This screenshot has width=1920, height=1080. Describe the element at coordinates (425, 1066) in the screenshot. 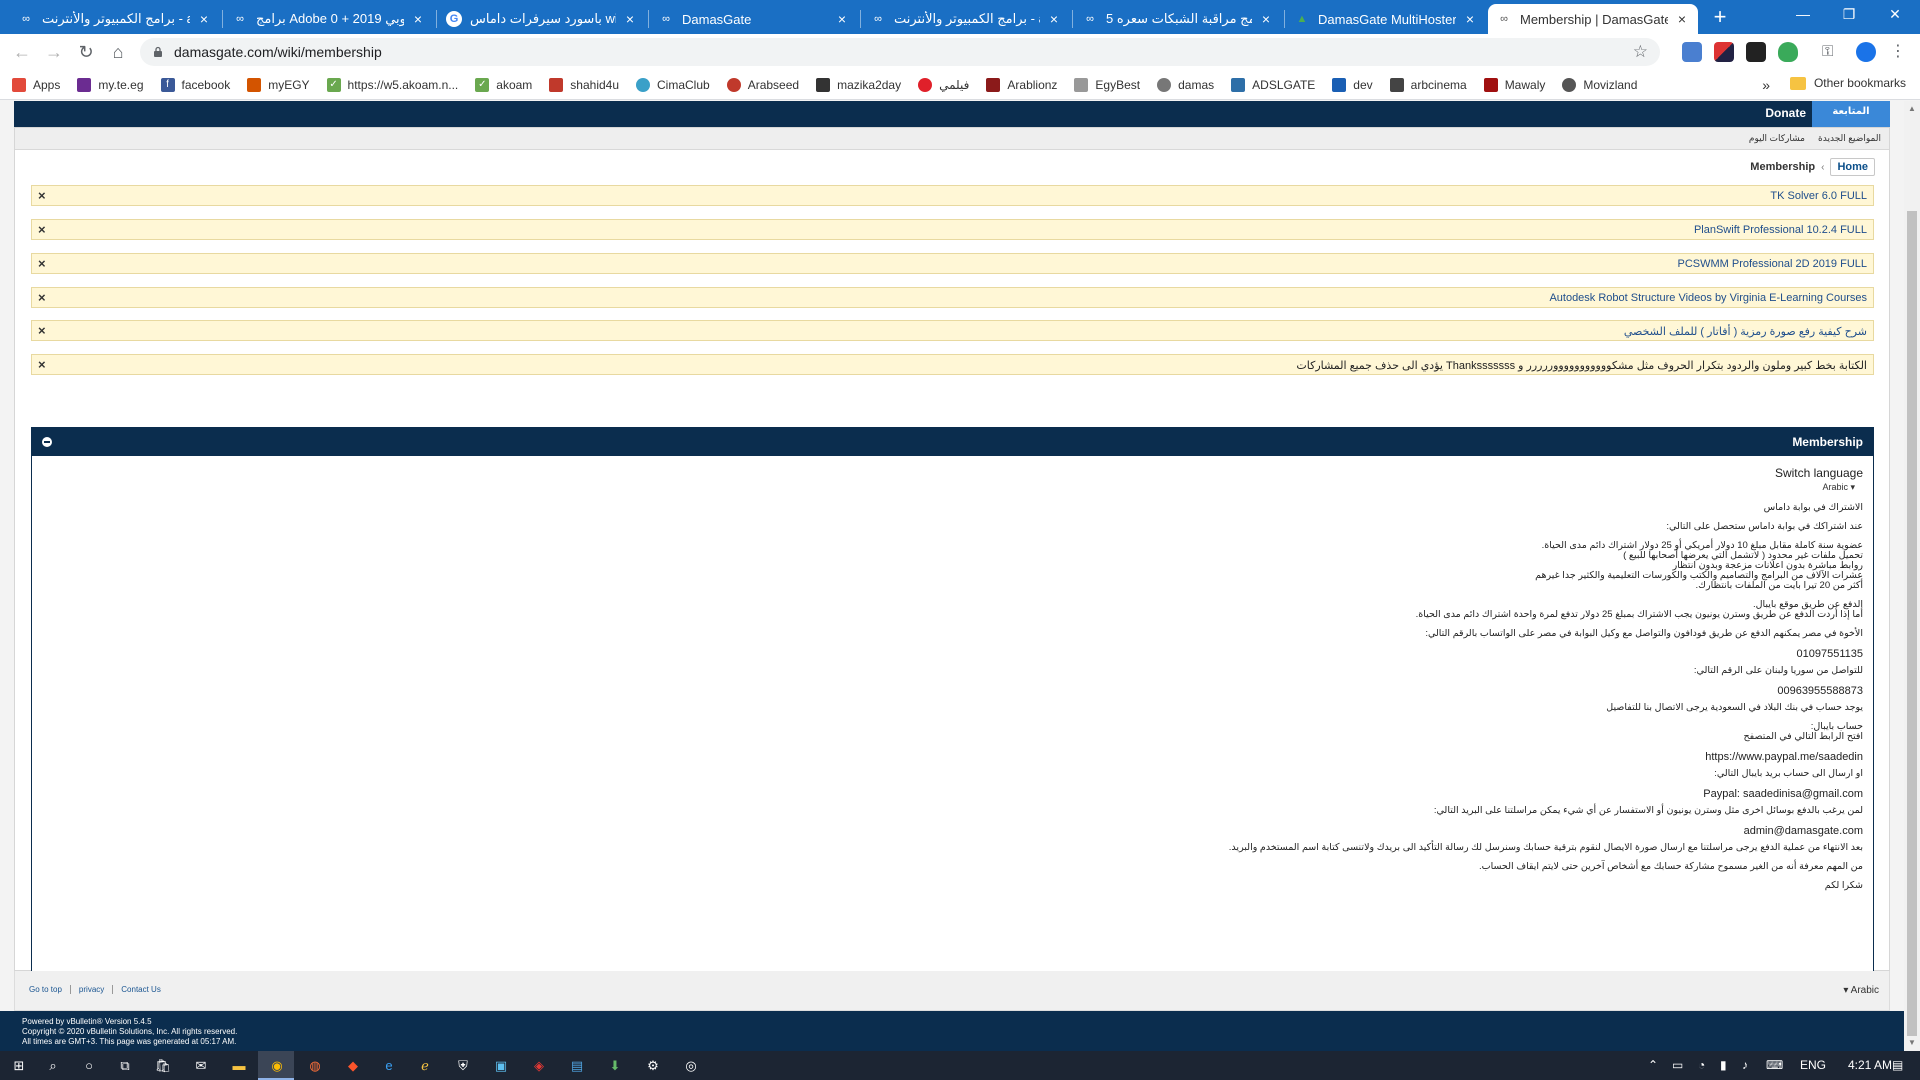

I see `internet-explorer-icon: ℯ` at that location.